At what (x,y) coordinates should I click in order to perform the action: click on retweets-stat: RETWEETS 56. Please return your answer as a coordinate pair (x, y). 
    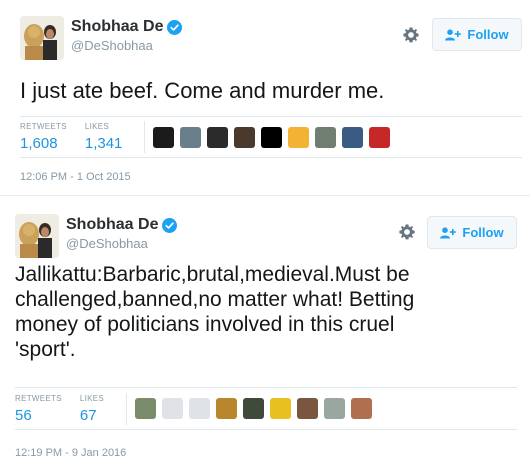
    Looking at the image, I should click on (47, 409).